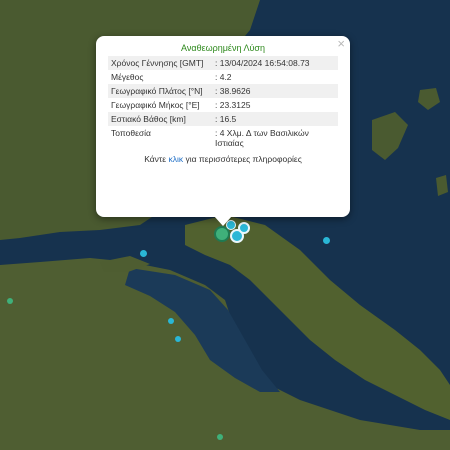  What do you see at coordinates (220, 437) in the screenshot?
I see `quake-marker-south` at bounding box center [220, 437].